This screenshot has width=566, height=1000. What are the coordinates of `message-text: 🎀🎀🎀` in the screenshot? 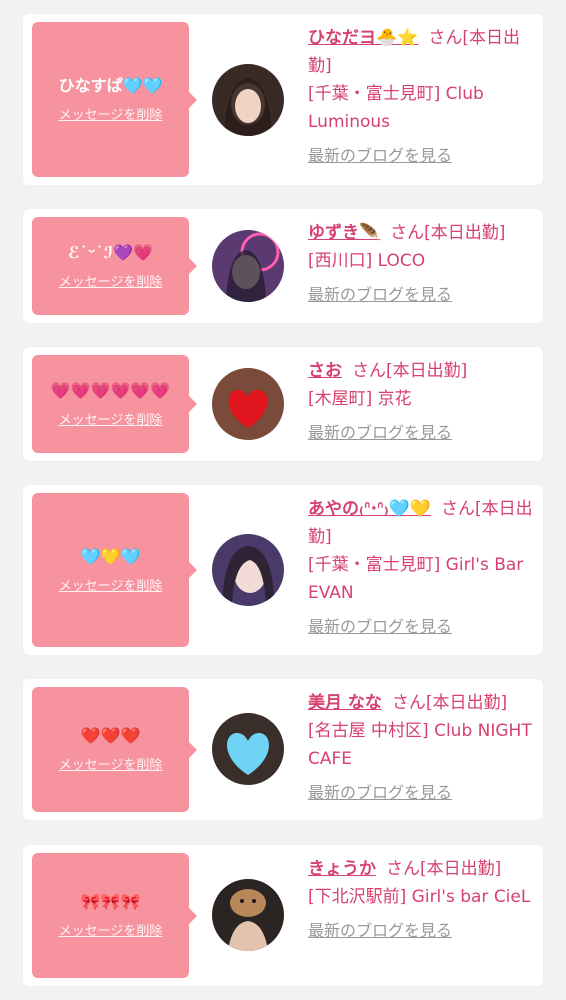 It's located at (110, 901).